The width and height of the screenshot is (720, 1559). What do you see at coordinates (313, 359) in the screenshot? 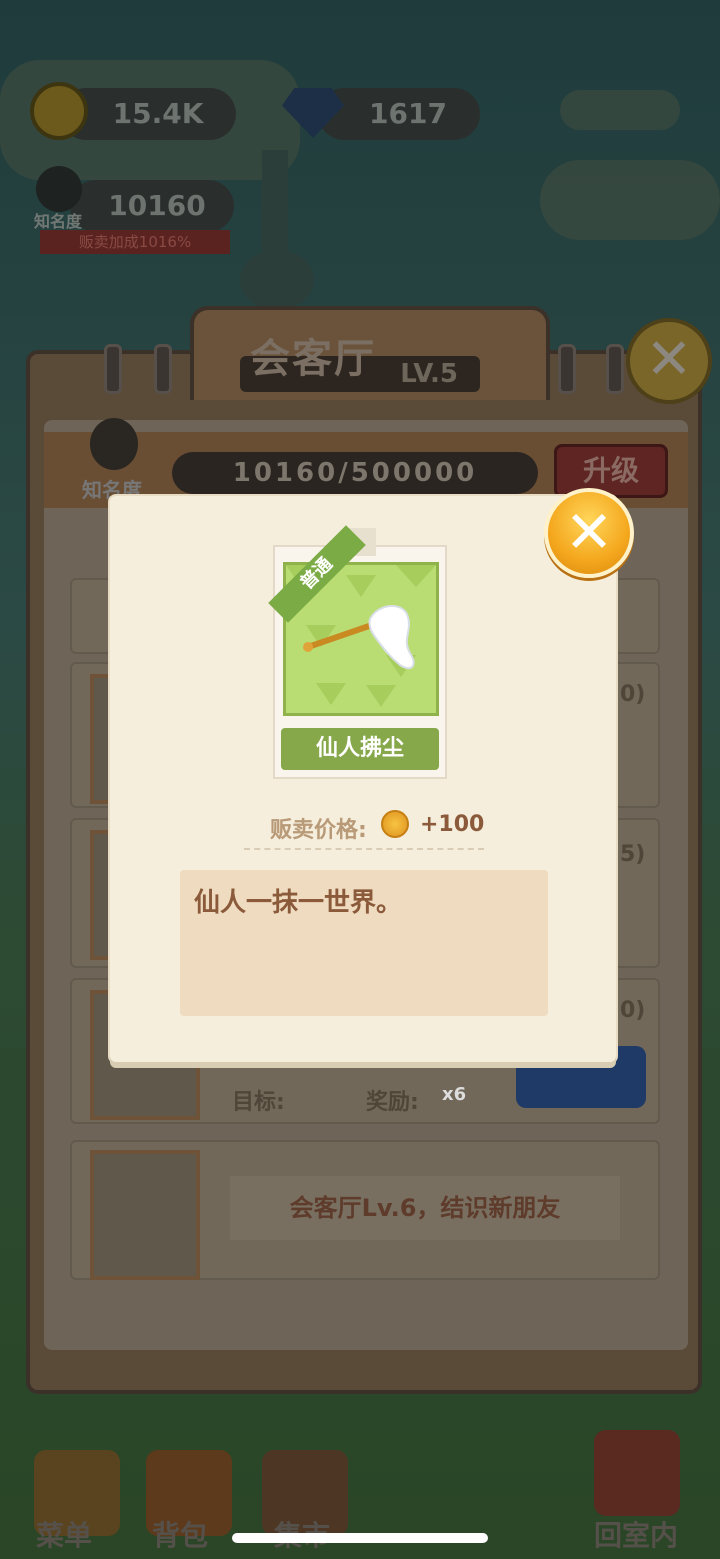
I see `room-title: 会客厅` at bounding box center [313, 359].